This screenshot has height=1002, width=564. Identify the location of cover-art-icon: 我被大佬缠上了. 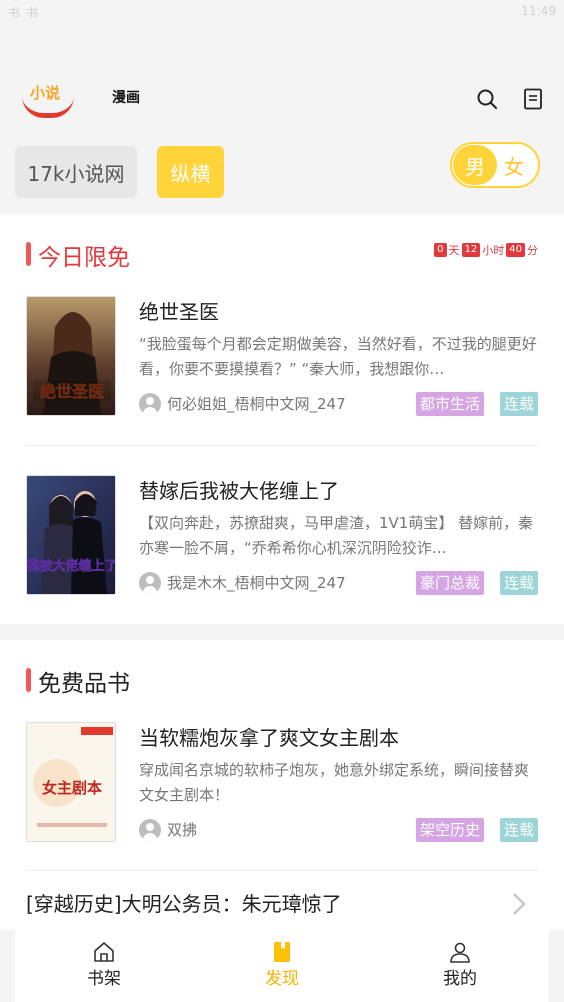
(71, 535).